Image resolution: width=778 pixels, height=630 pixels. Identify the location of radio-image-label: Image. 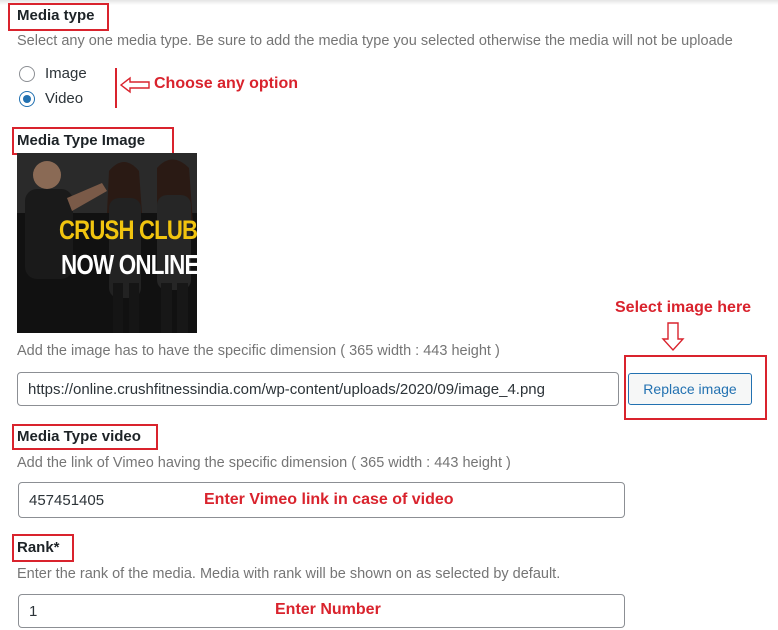
(66, 73).